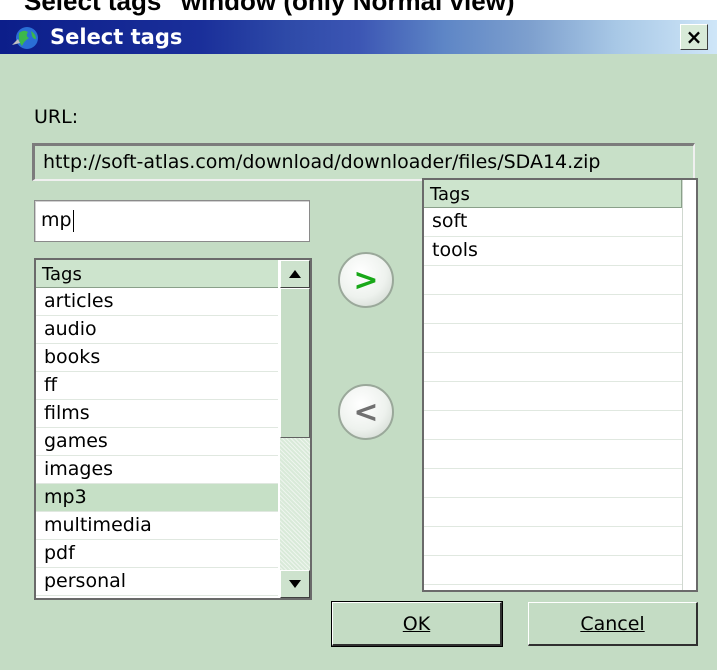 This screenshot has height=670, width=717. I want to click on available-tag-item: films, so click(157, 414).